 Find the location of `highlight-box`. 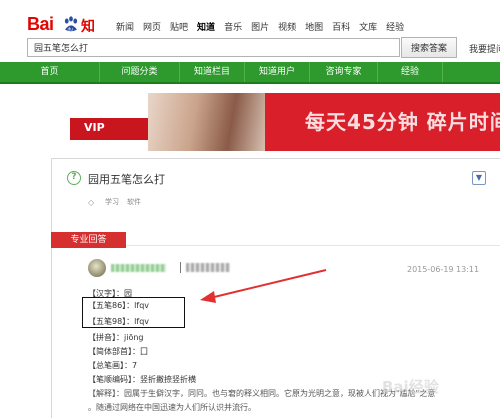

highlight-box is located at coordinates (133, 312).